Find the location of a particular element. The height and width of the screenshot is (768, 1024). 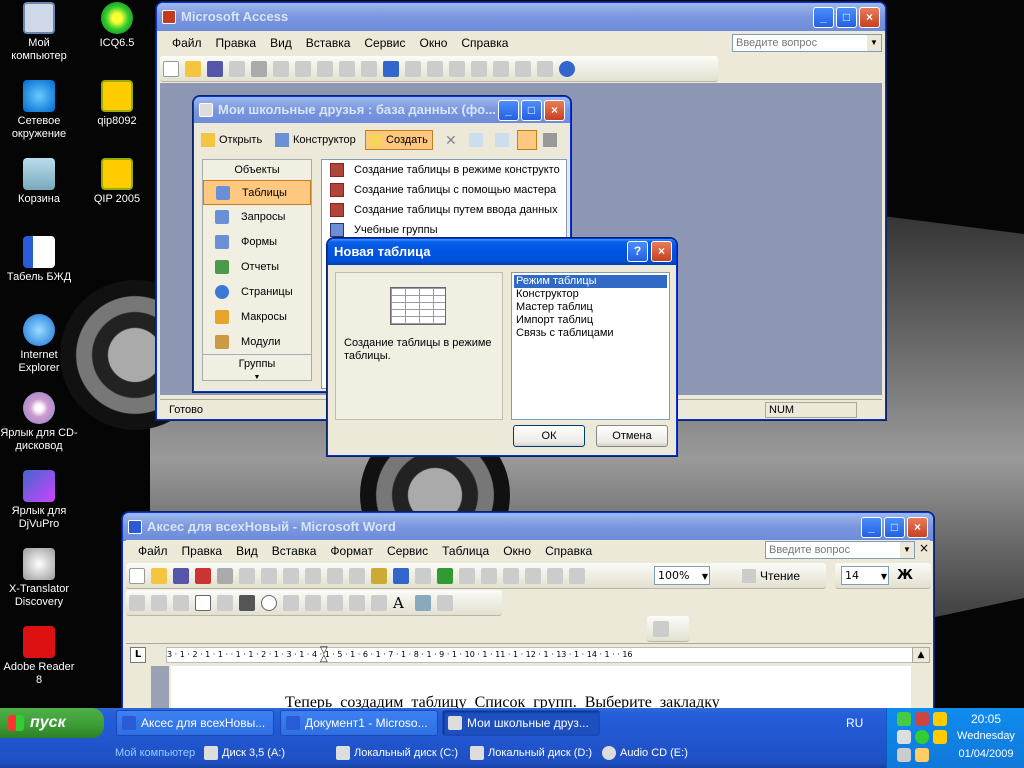

language-indicator: RU is located at coordinates (854, 723).